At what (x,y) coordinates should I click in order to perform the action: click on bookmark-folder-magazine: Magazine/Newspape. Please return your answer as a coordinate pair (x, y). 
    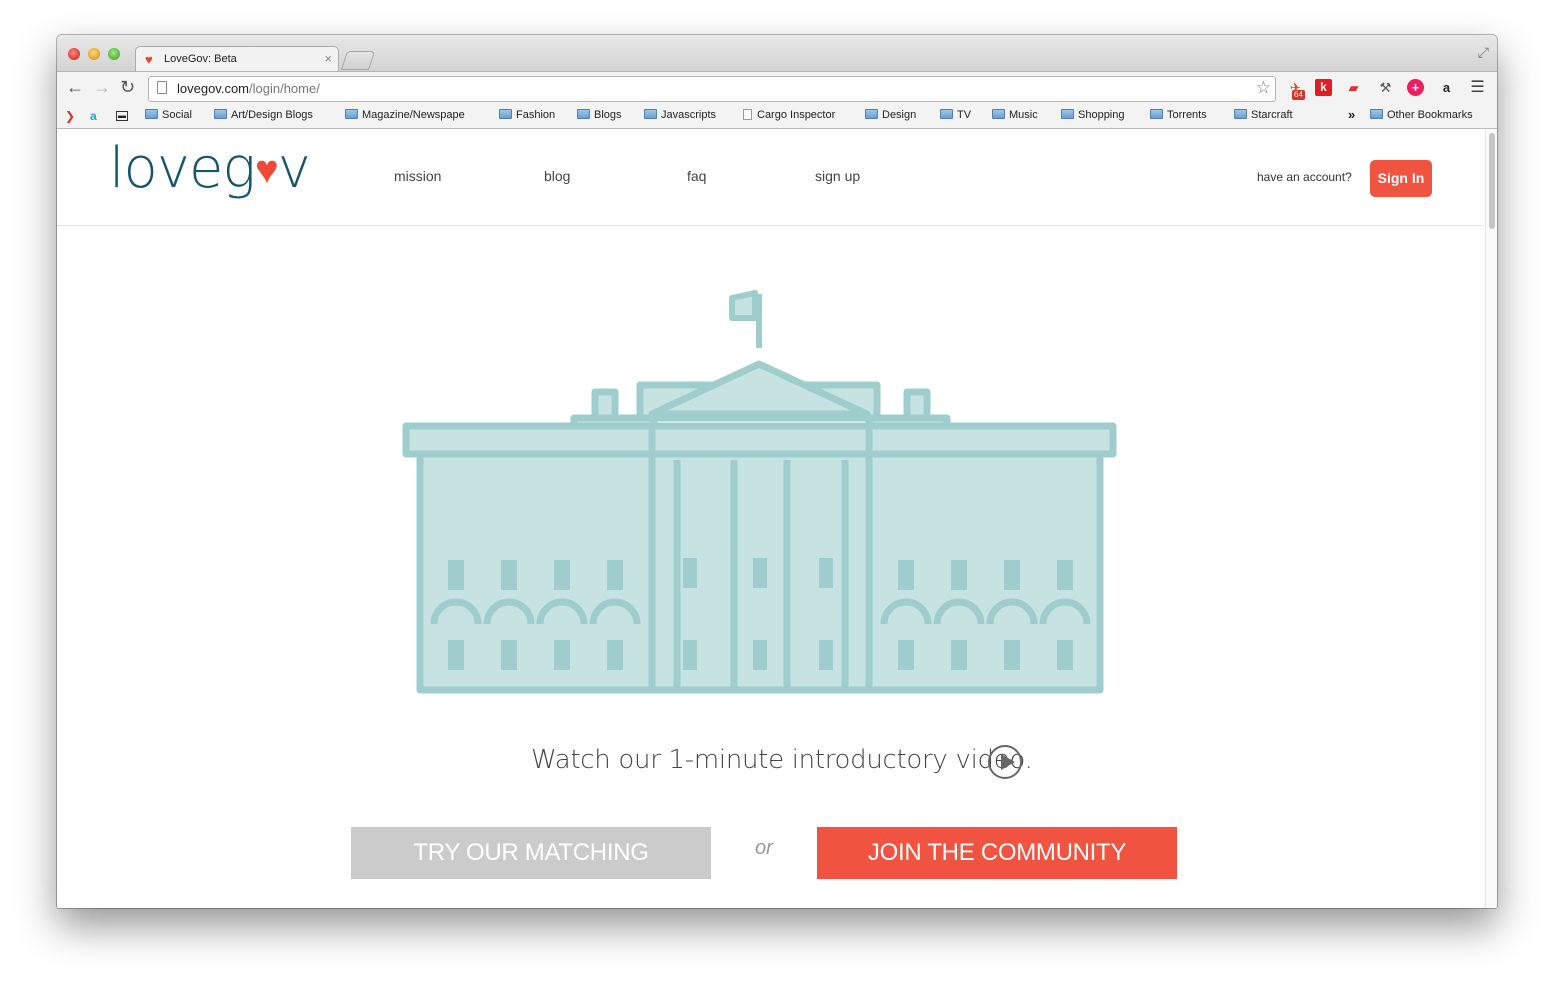
    Looking at the image, I should click on (405, 115).